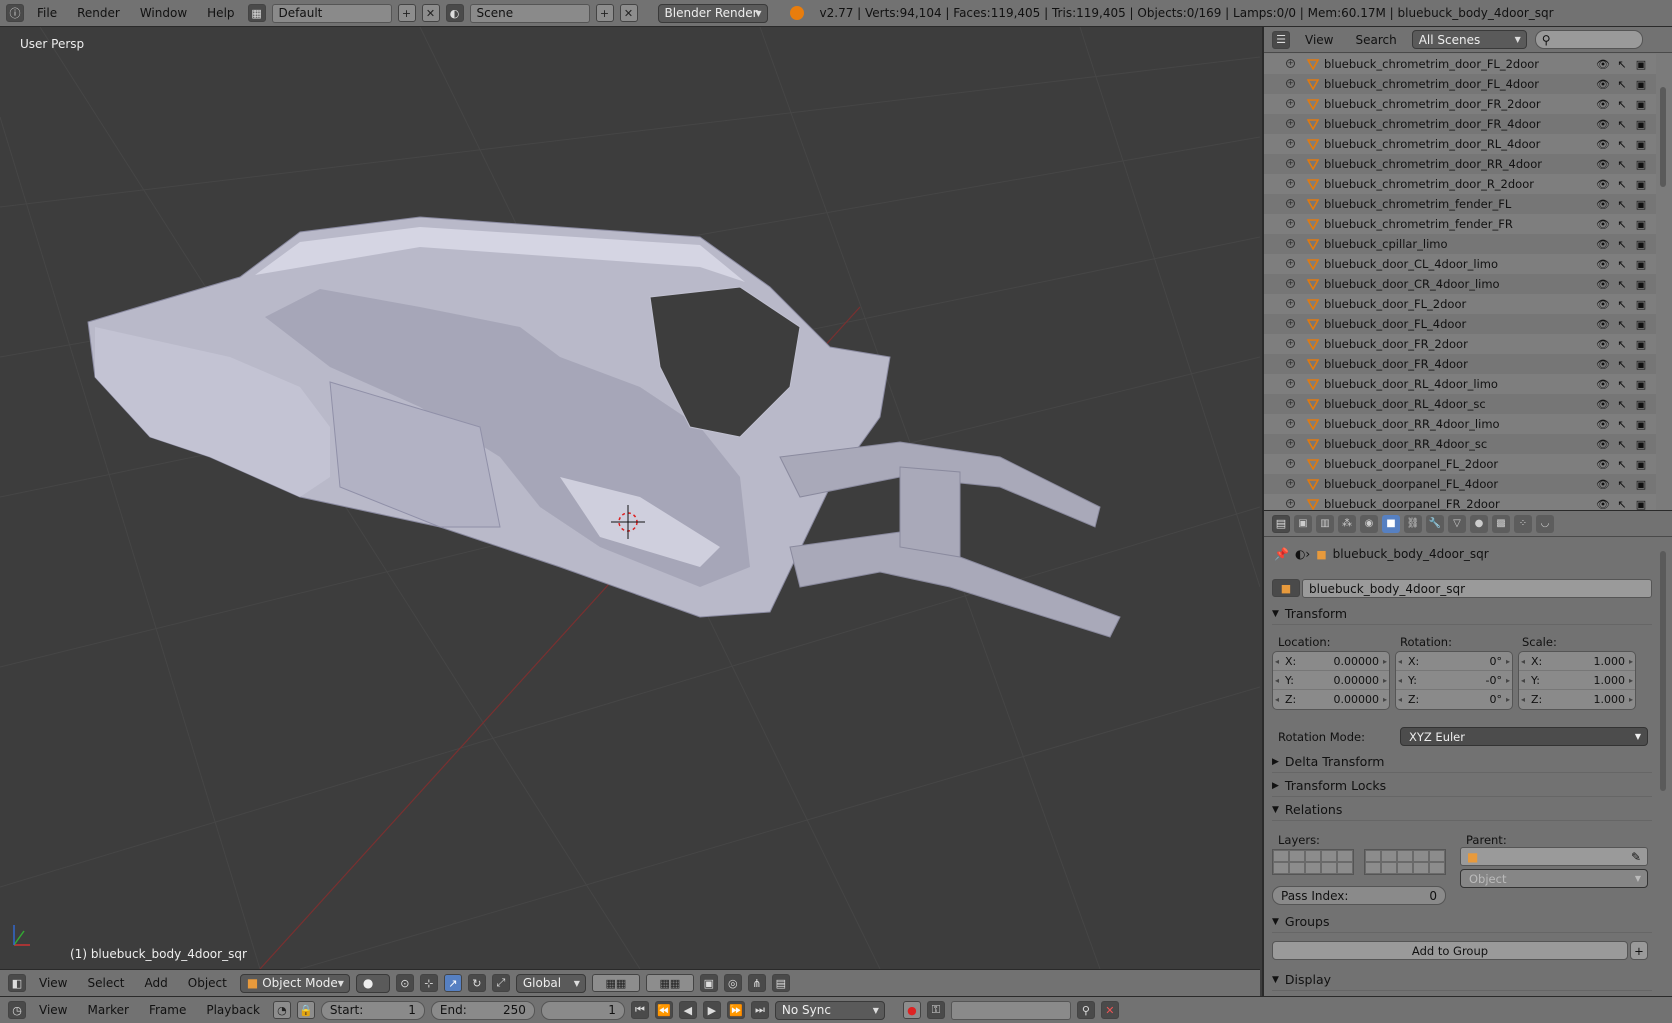 The height and width of the screenshot is (1023, 1672). What do you see at coordinates (294, 983) in the screenshot?
I see `mode-dropdown: ■ Object Mode ▼` at bounding box center [294, 983].